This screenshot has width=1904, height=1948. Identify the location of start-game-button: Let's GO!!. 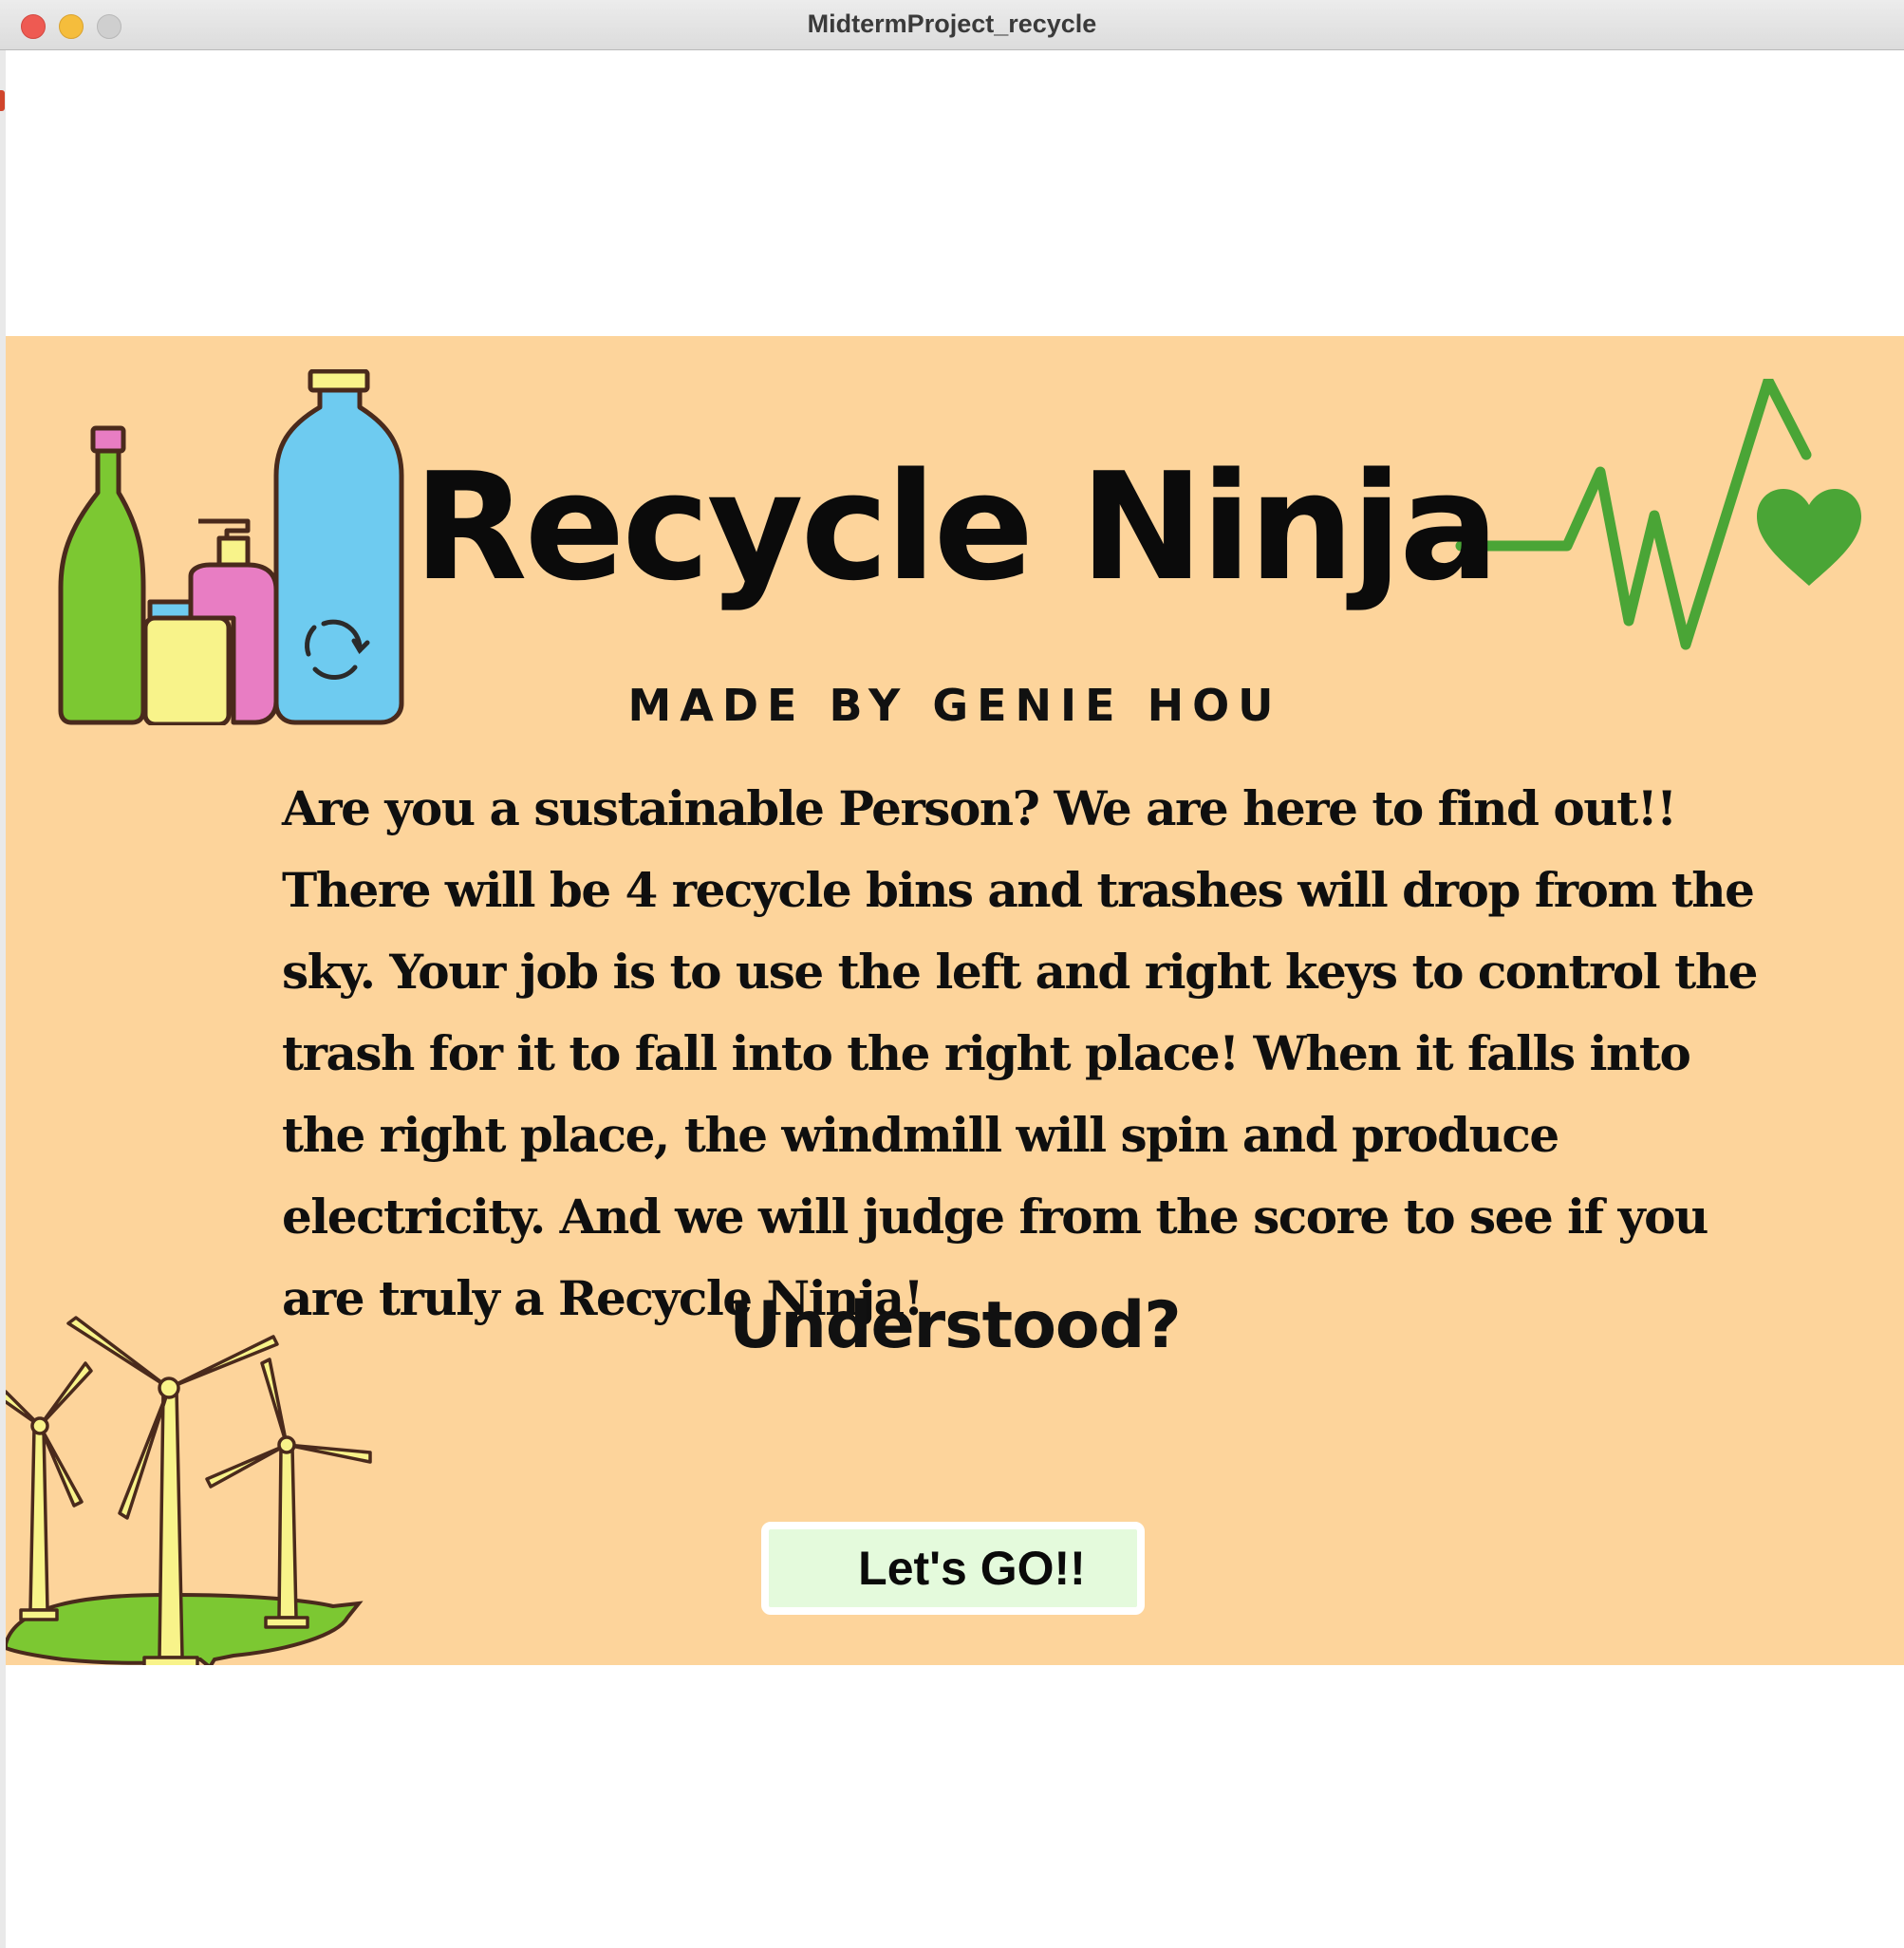
(953, 1568).